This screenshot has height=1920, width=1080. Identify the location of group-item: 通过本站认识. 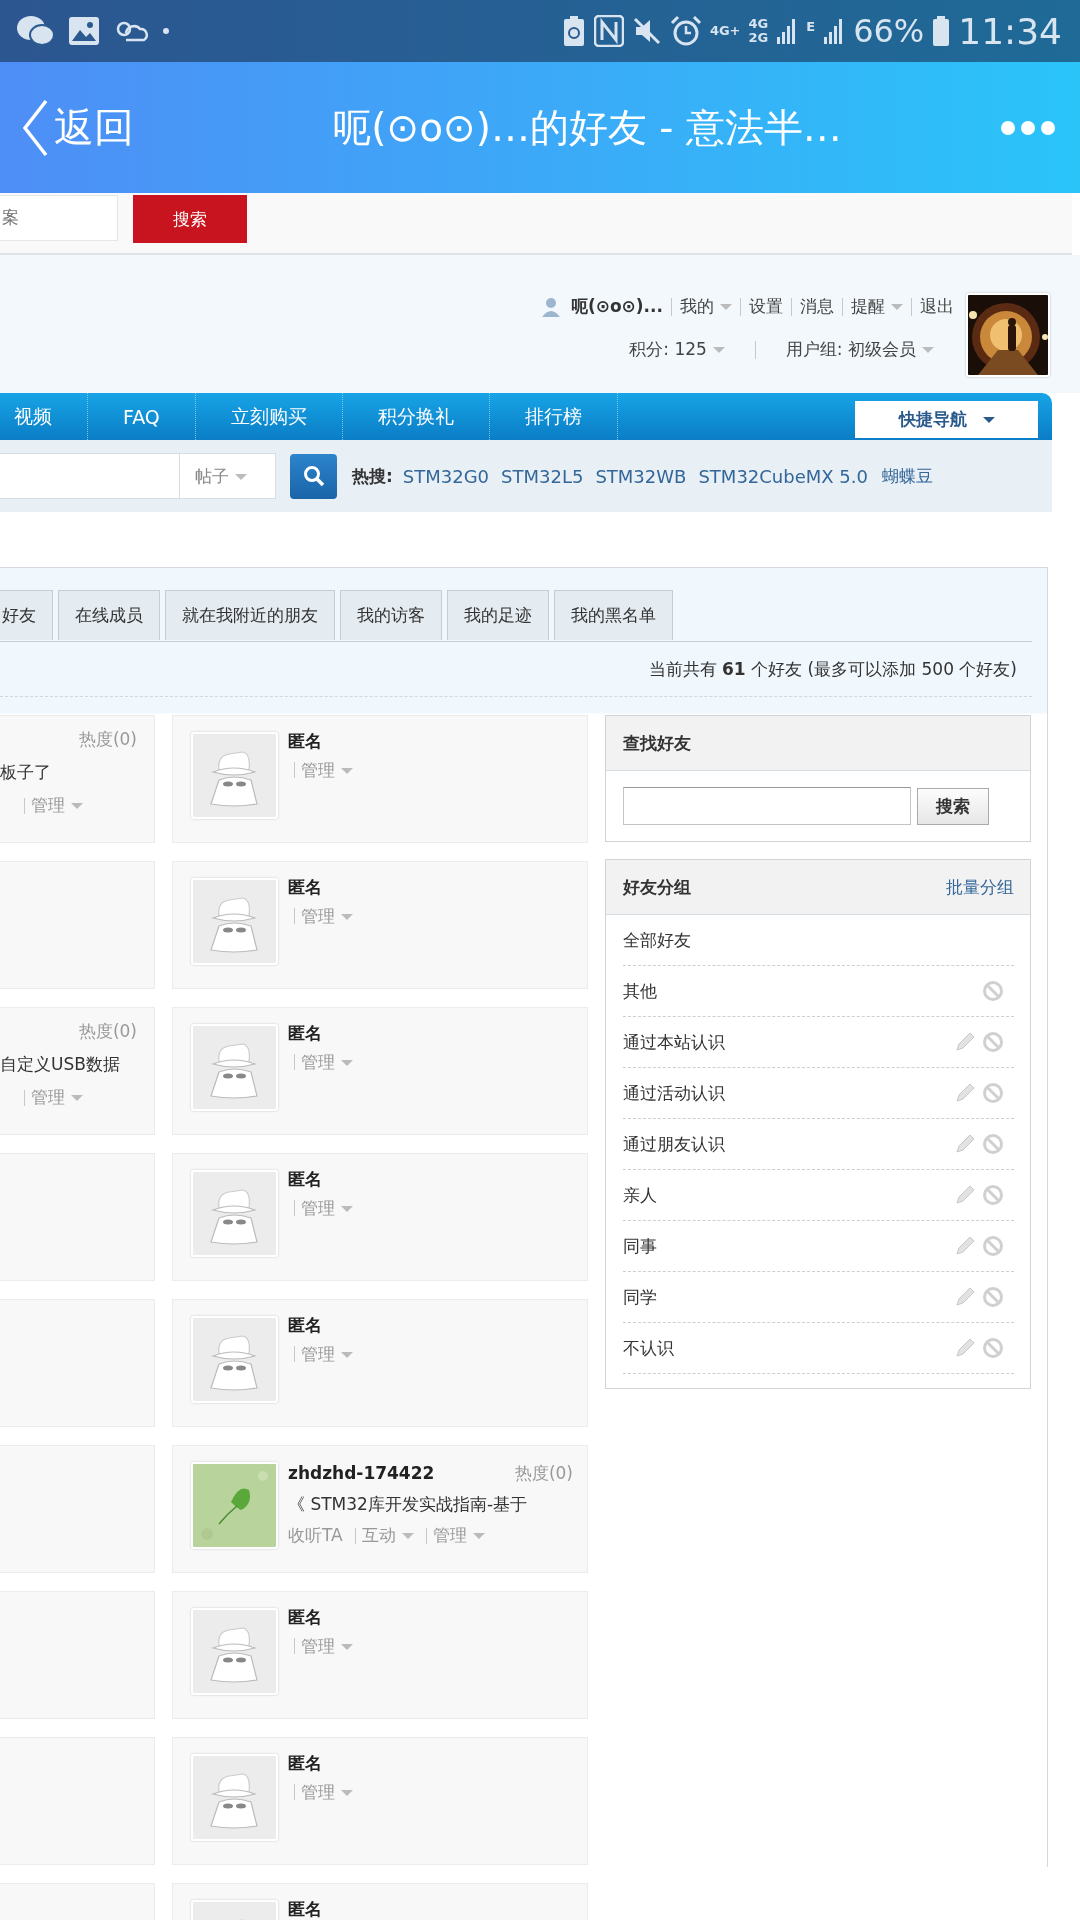
(674, 1042).